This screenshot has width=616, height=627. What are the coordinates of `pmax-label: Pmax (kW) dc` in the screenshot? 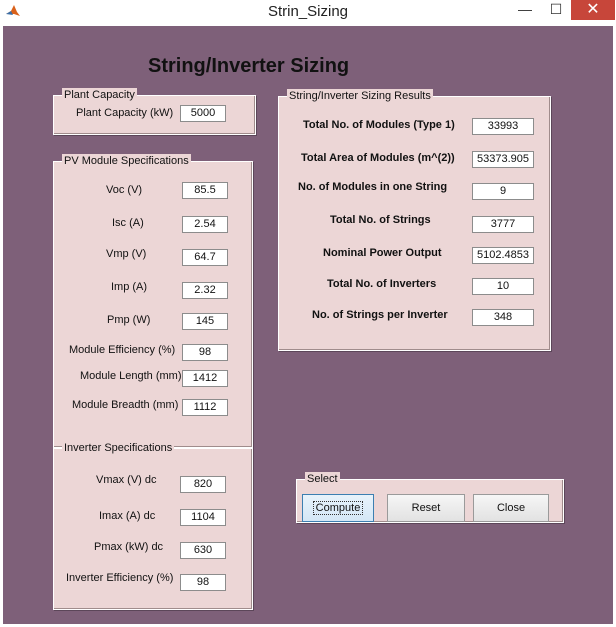 It's located at (129, 547).